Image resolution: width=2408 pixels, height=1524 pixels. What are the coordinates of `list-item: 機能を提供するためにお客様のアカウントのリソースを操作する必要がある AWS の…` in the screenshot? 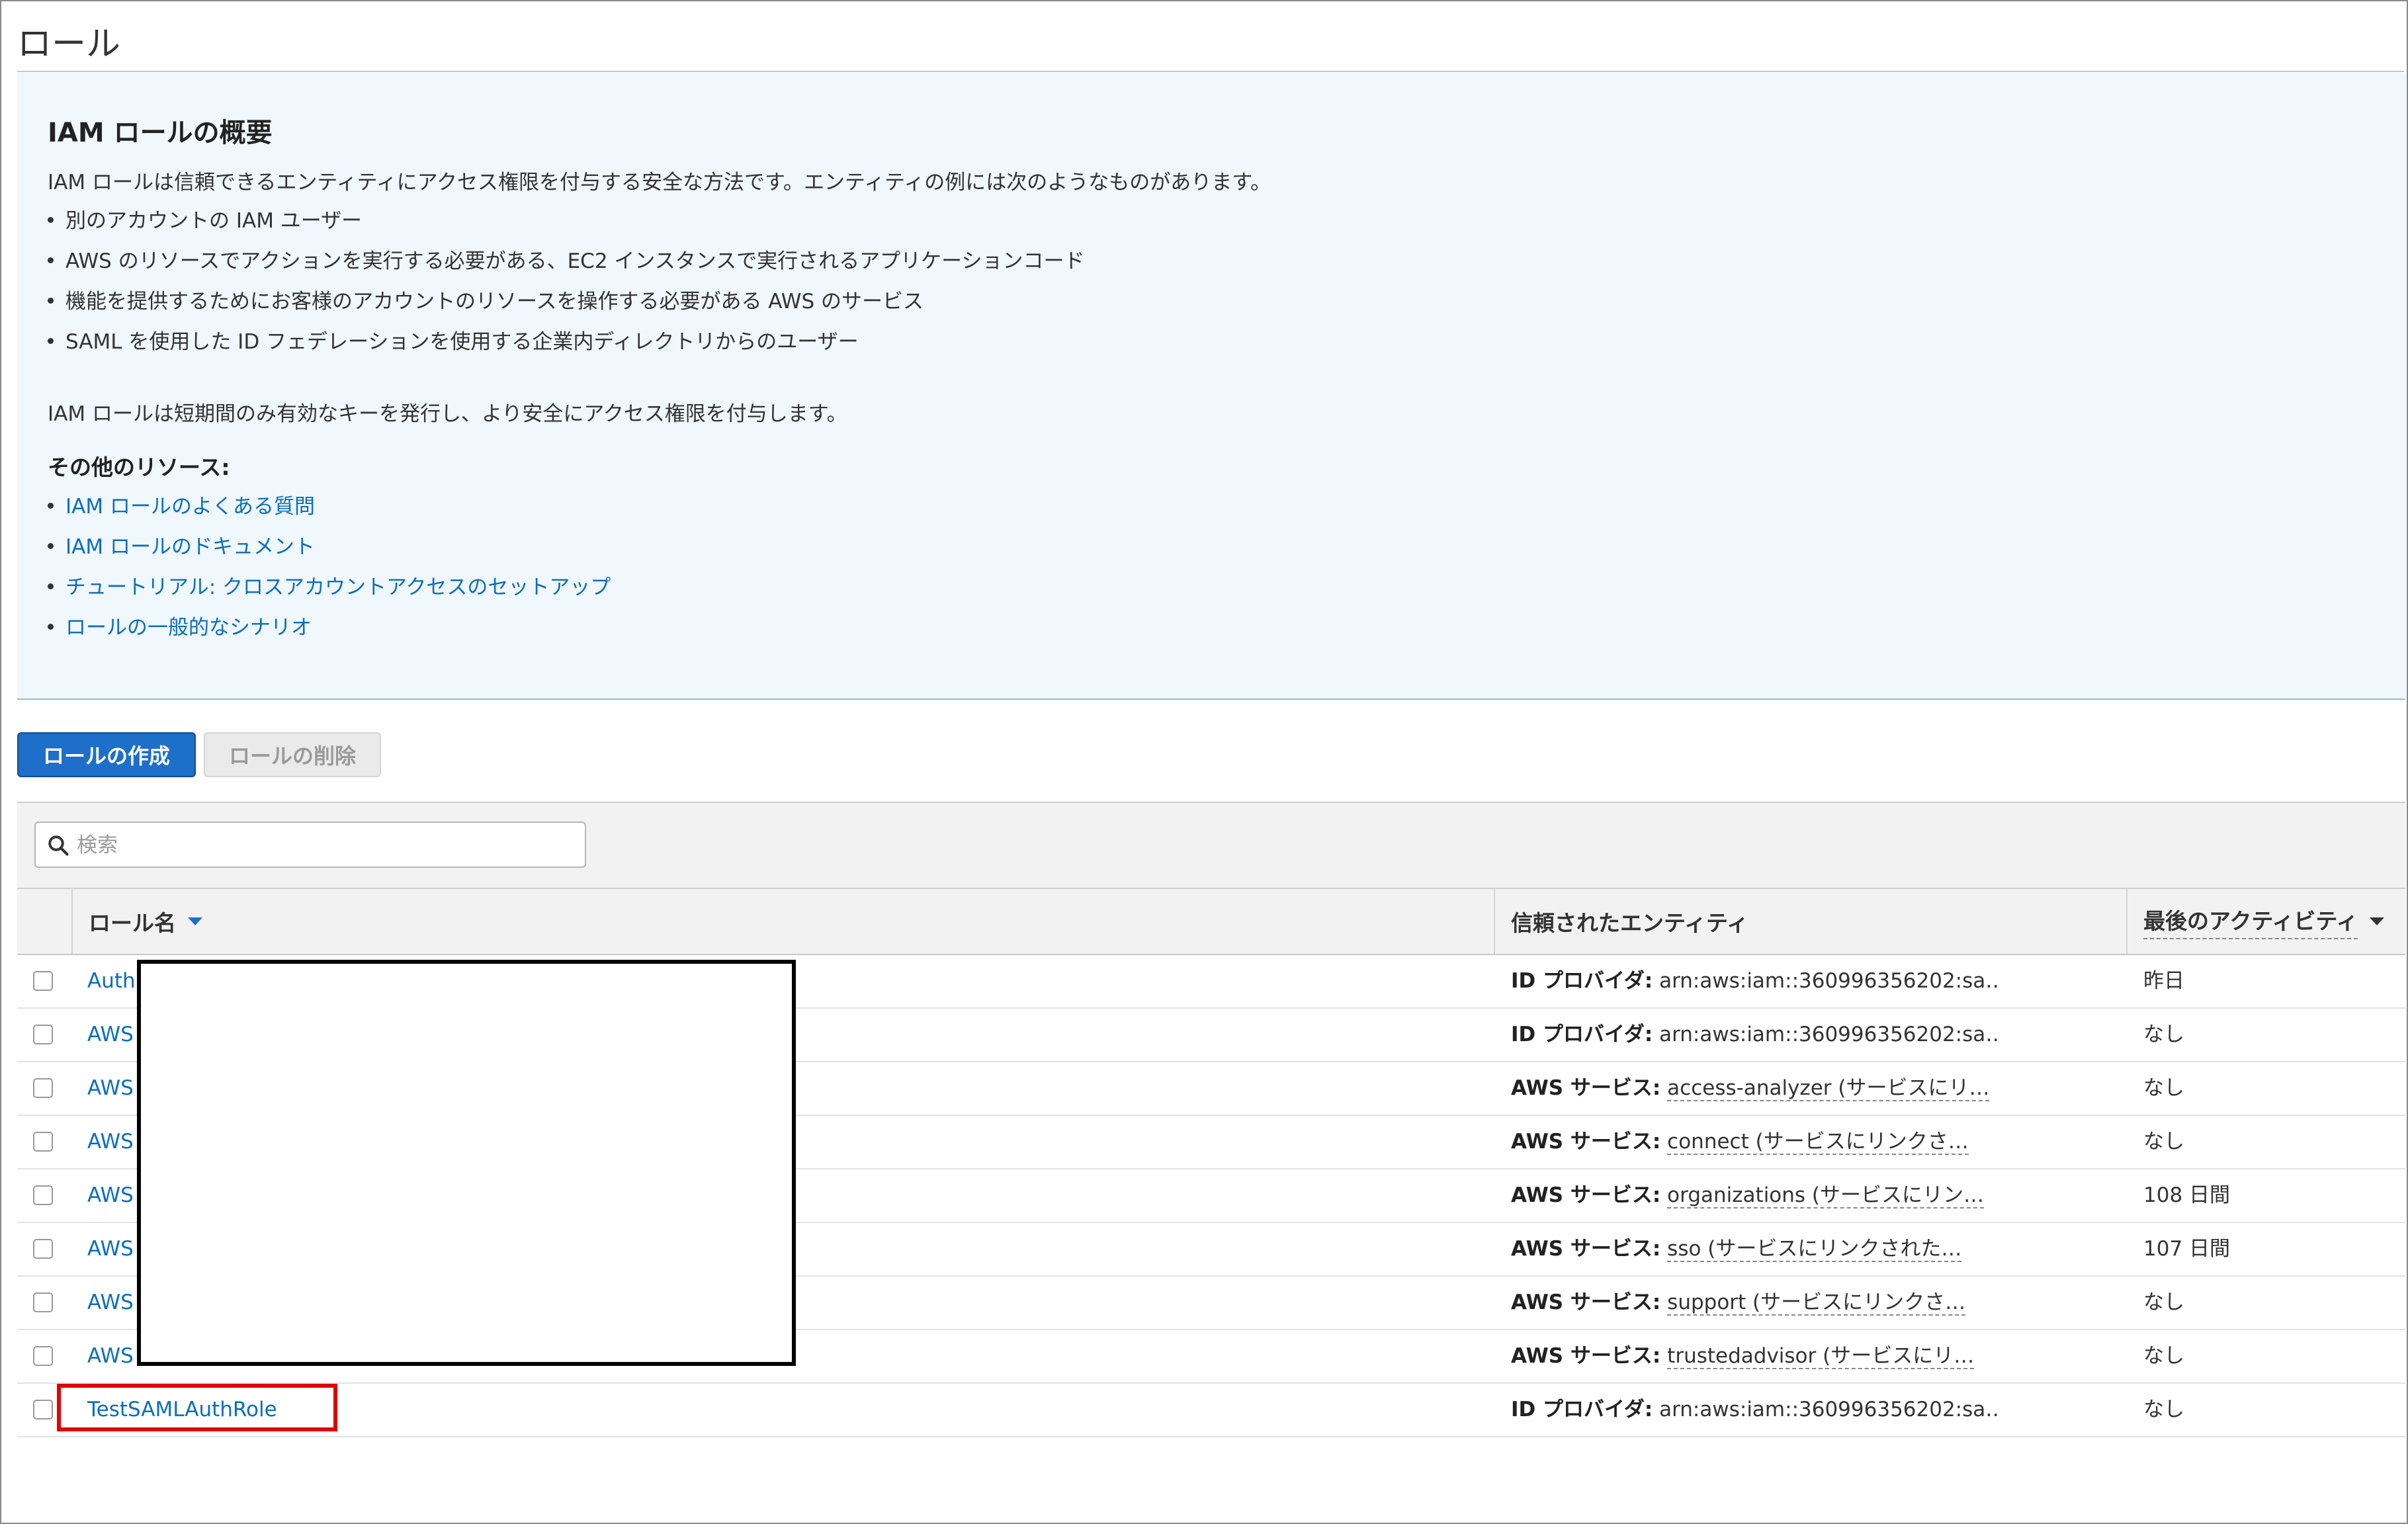 It's located at (566, 302).